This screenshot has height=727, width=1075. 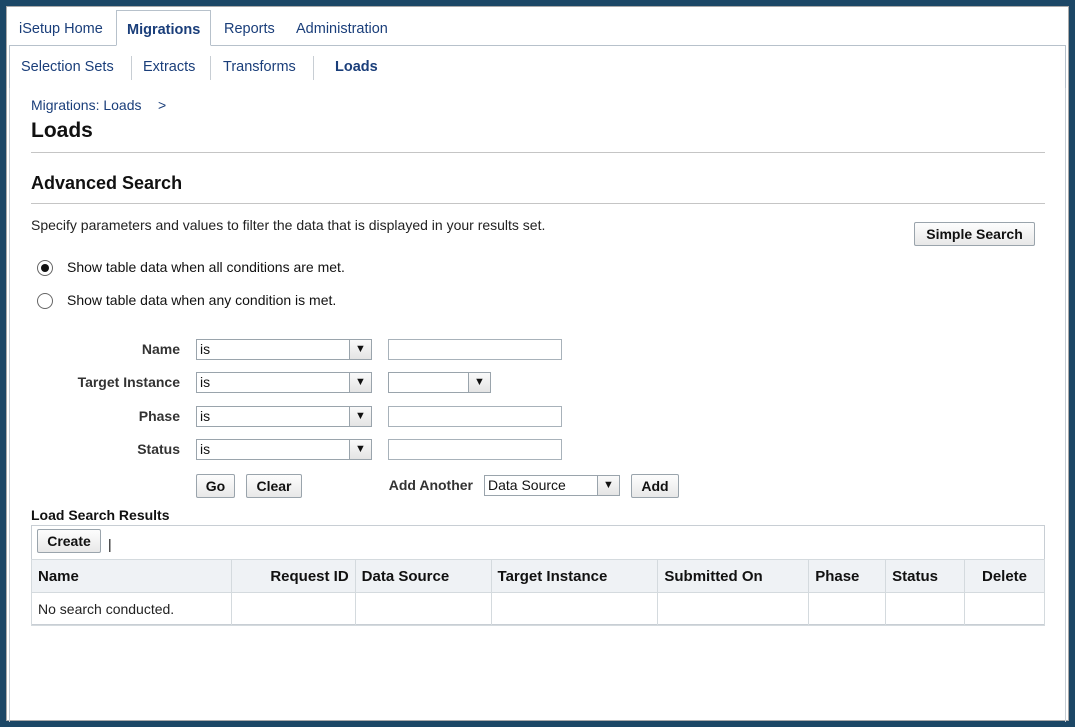 I want to click on phase-label: Phase, so click(x=159, y=416).